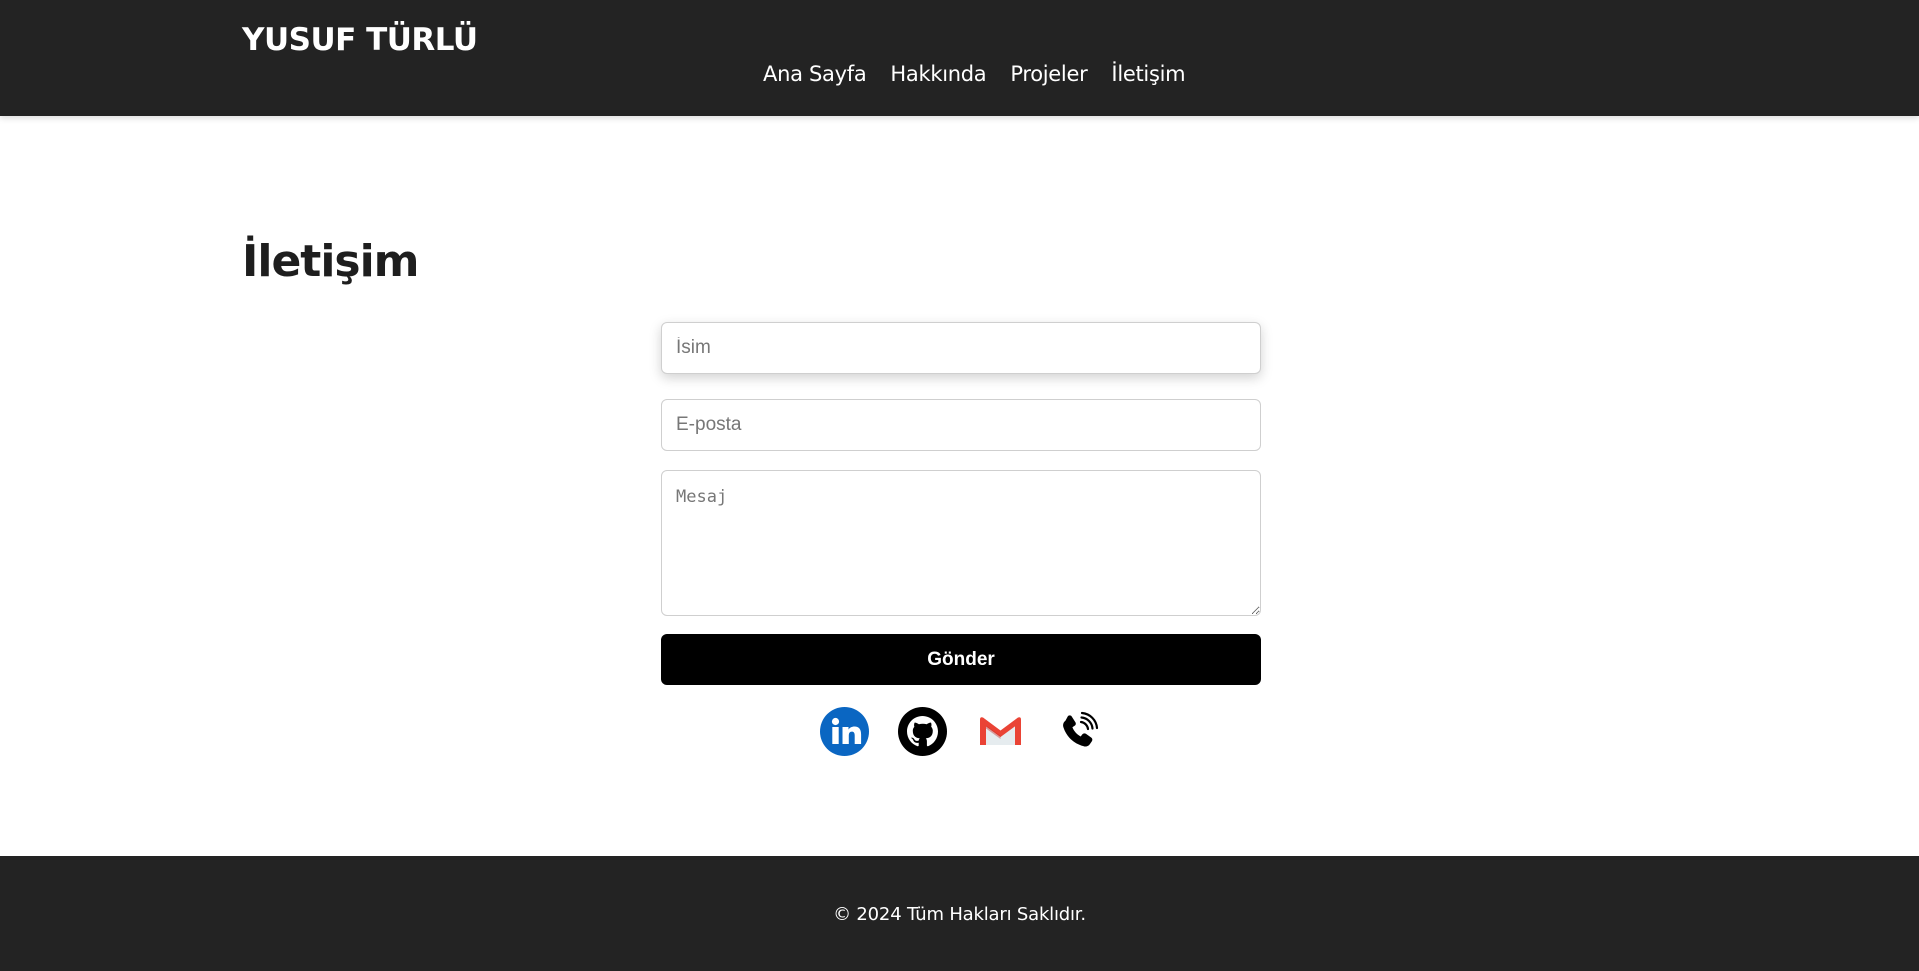 This screenshot has height=971, width=1919. I want to click on linkedin-link, so click(844, 731).